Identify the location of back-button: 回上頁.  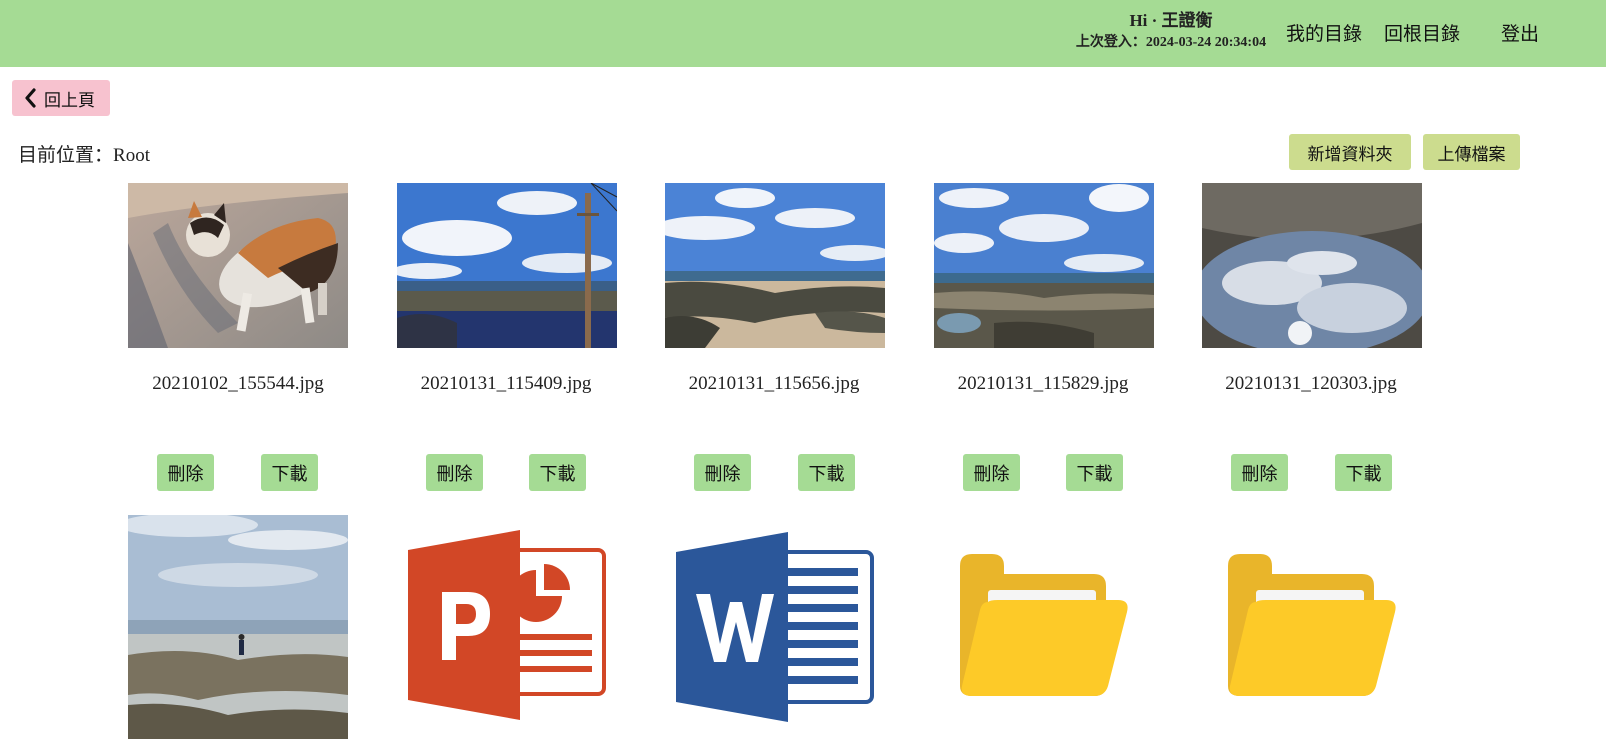
(61, 98).